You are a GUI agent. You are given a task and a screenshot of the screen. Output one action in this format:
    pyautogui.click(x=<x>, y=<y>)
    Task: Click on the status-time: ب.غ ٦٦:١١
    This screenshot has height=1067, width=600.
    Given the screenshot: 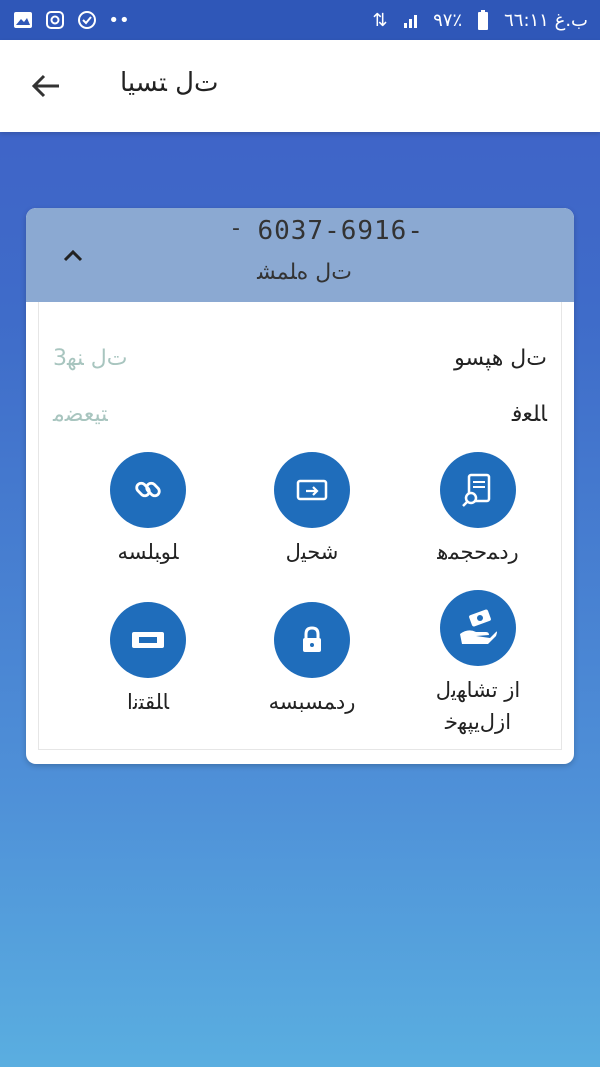 What is the action you would take?
    pyautogui.click(x=546, y=20)
    